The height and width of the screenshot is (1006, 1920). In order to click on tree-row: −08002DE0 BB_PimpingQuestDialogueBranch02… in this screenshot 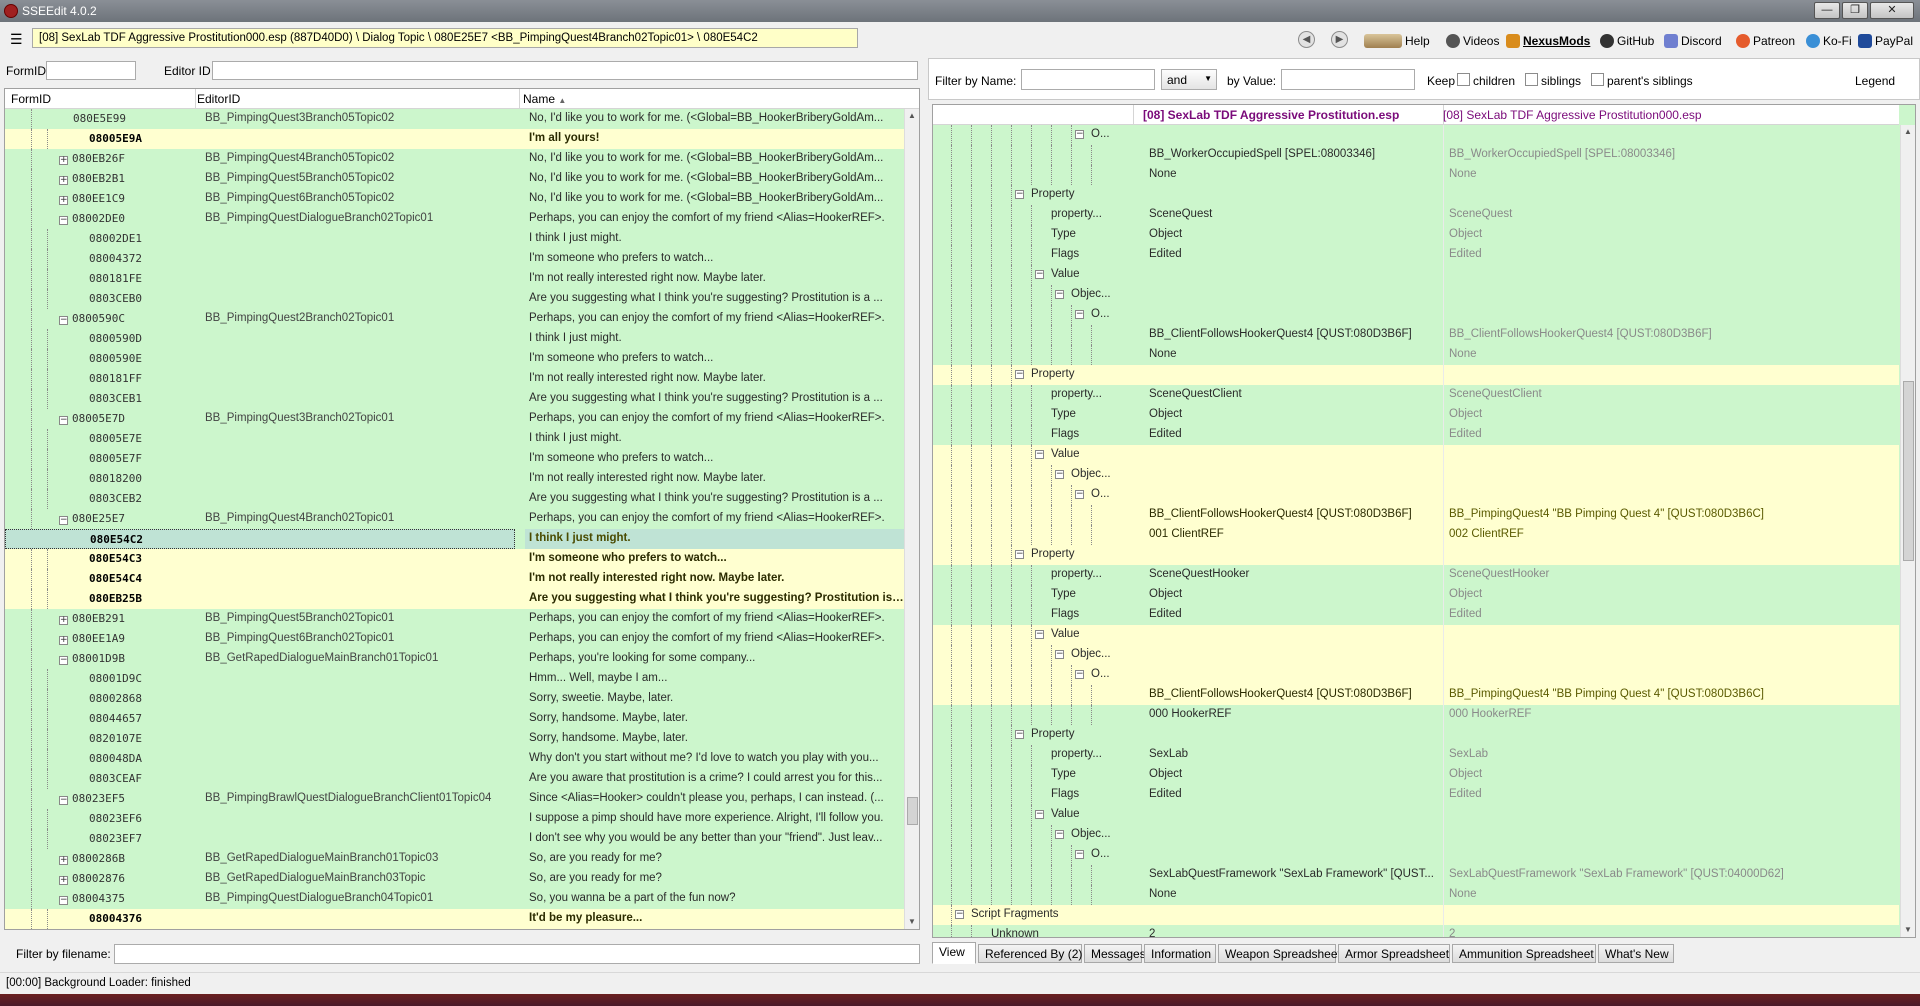, I will do `click(455, 219)`.